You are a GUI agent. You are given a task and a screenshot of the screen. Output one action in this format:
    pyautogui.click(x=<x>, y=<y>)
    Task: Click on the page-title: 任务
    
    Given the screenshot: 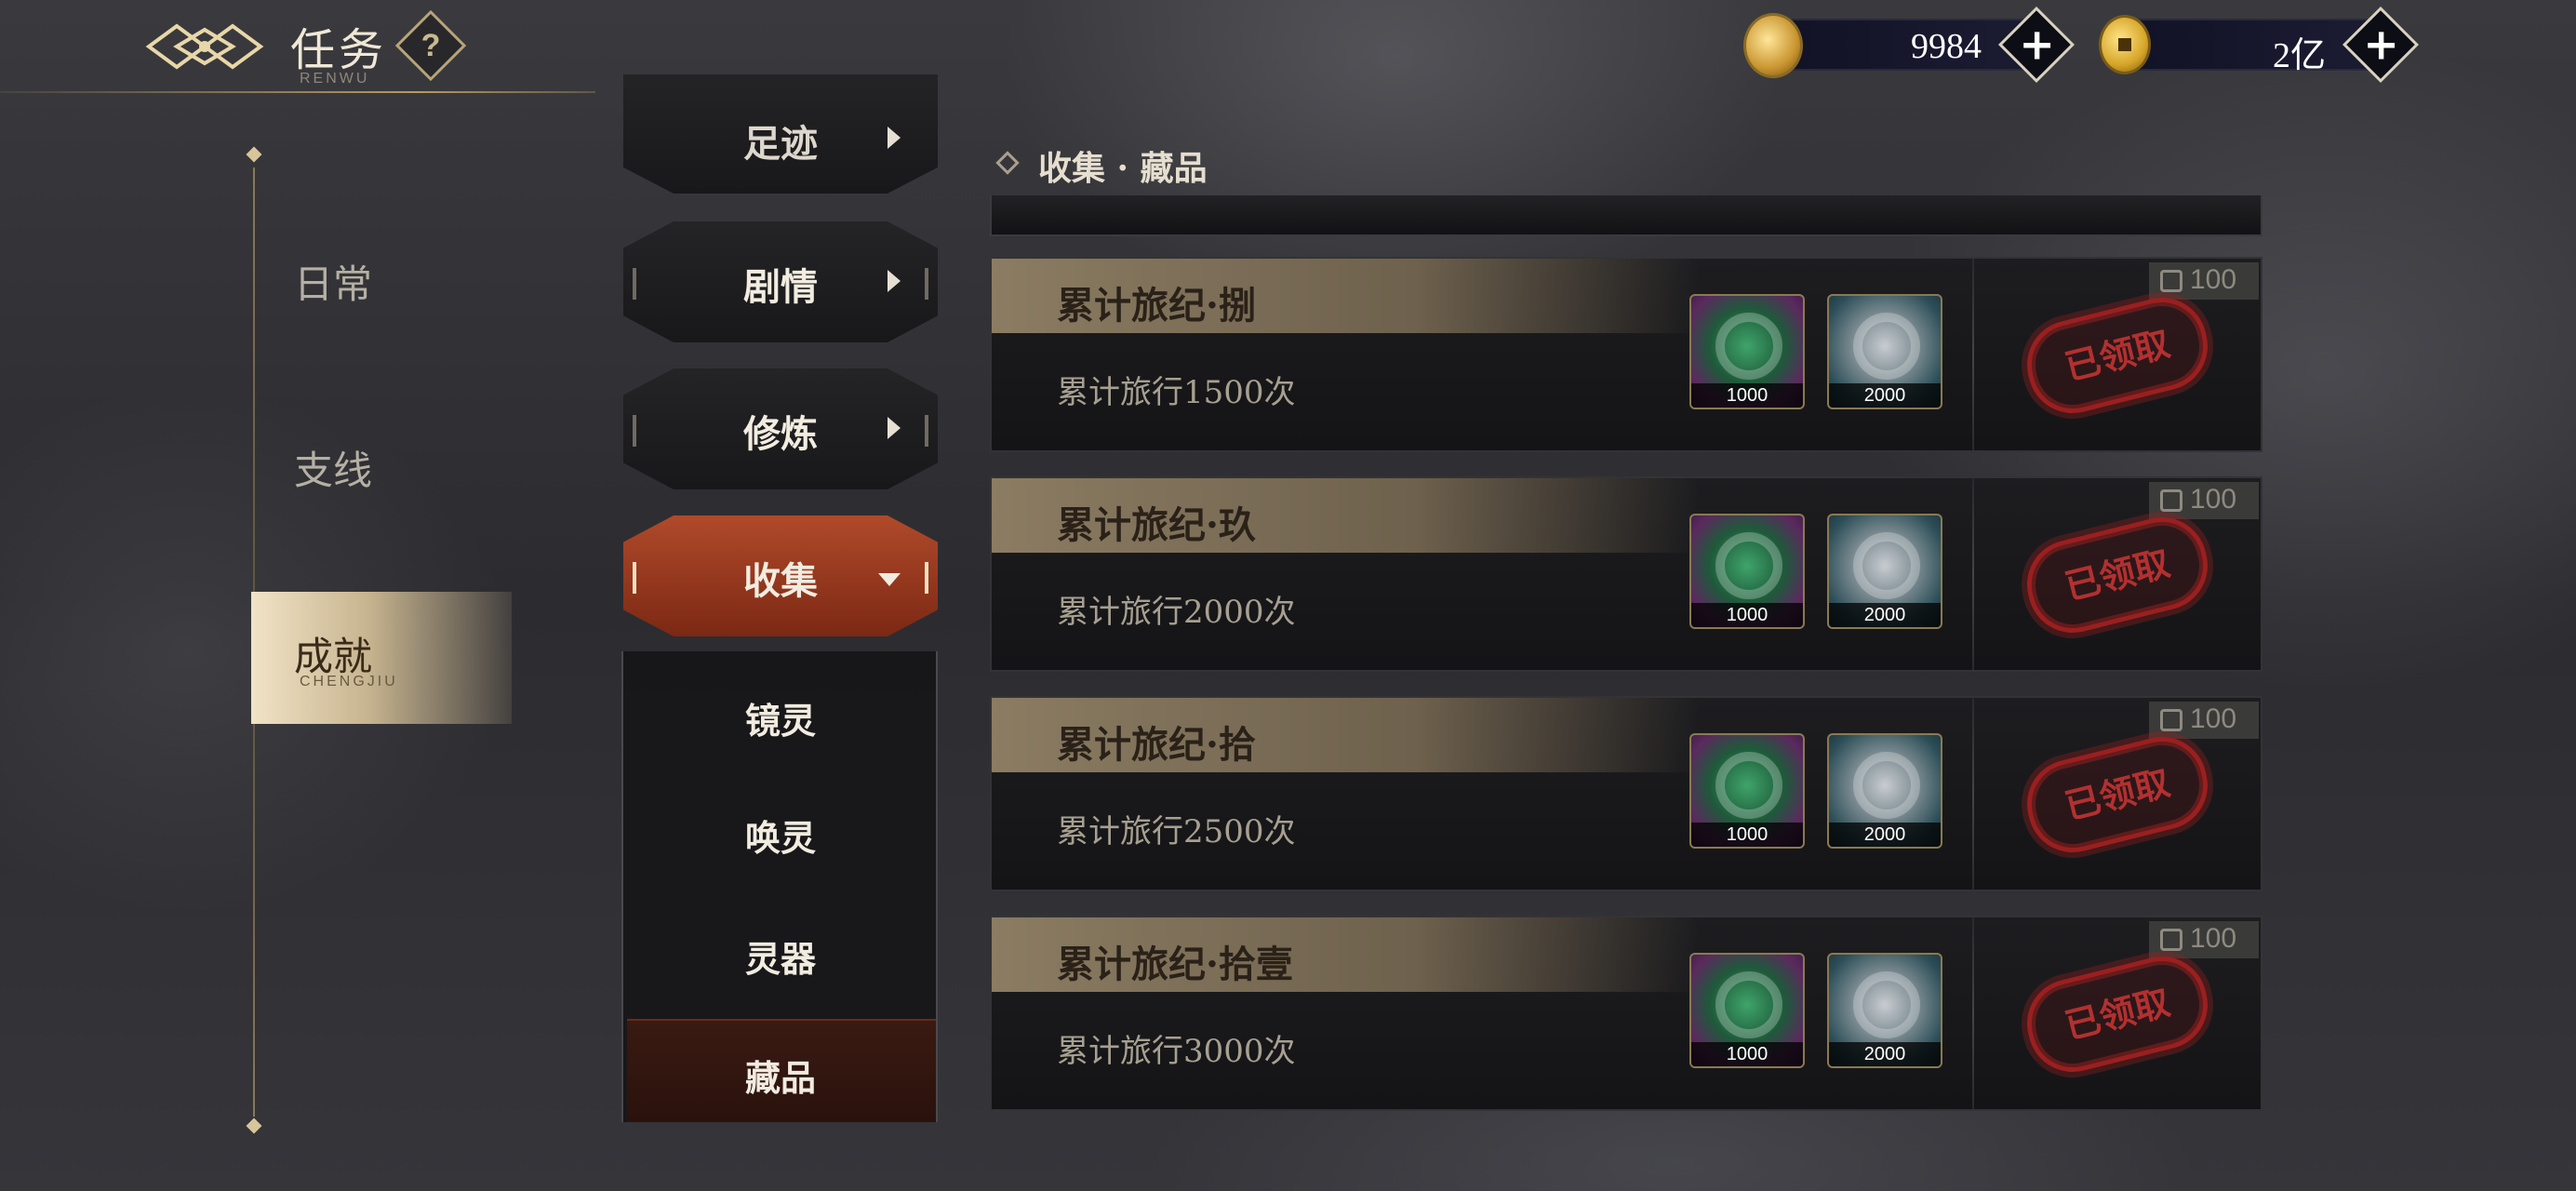 What is the action you would take?
    pyautogui.click(x=339, y=50)
    